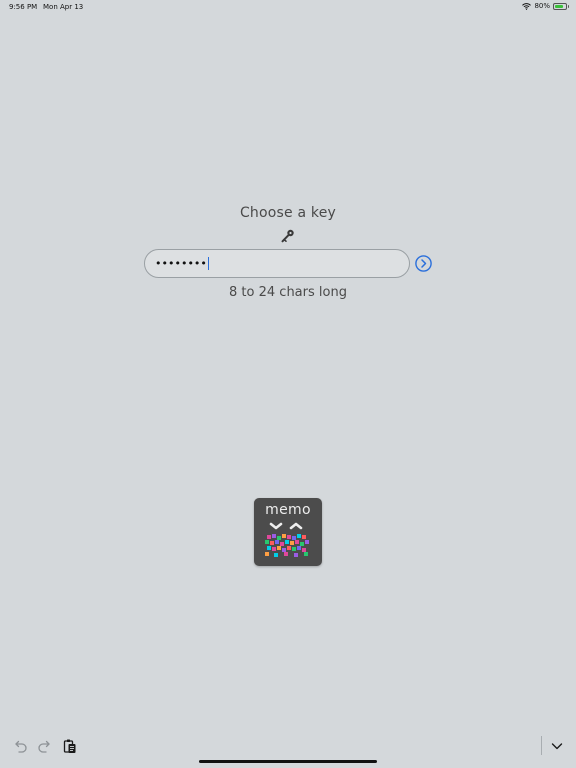  What do you see at coordinates (288, 750) in the screenshot?
I see `keyboard-toolbar` at bounding box center [288, 750].